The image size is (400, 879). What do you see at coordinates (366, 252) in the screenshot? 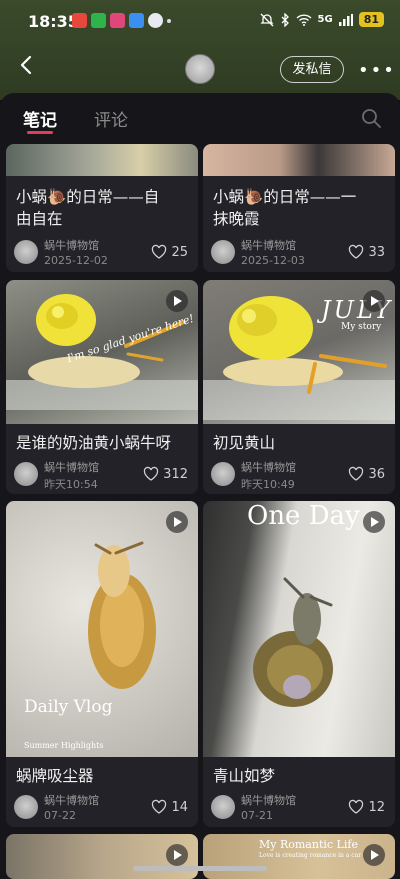
I see `like-count: 33` at bounding box center [366, 252].